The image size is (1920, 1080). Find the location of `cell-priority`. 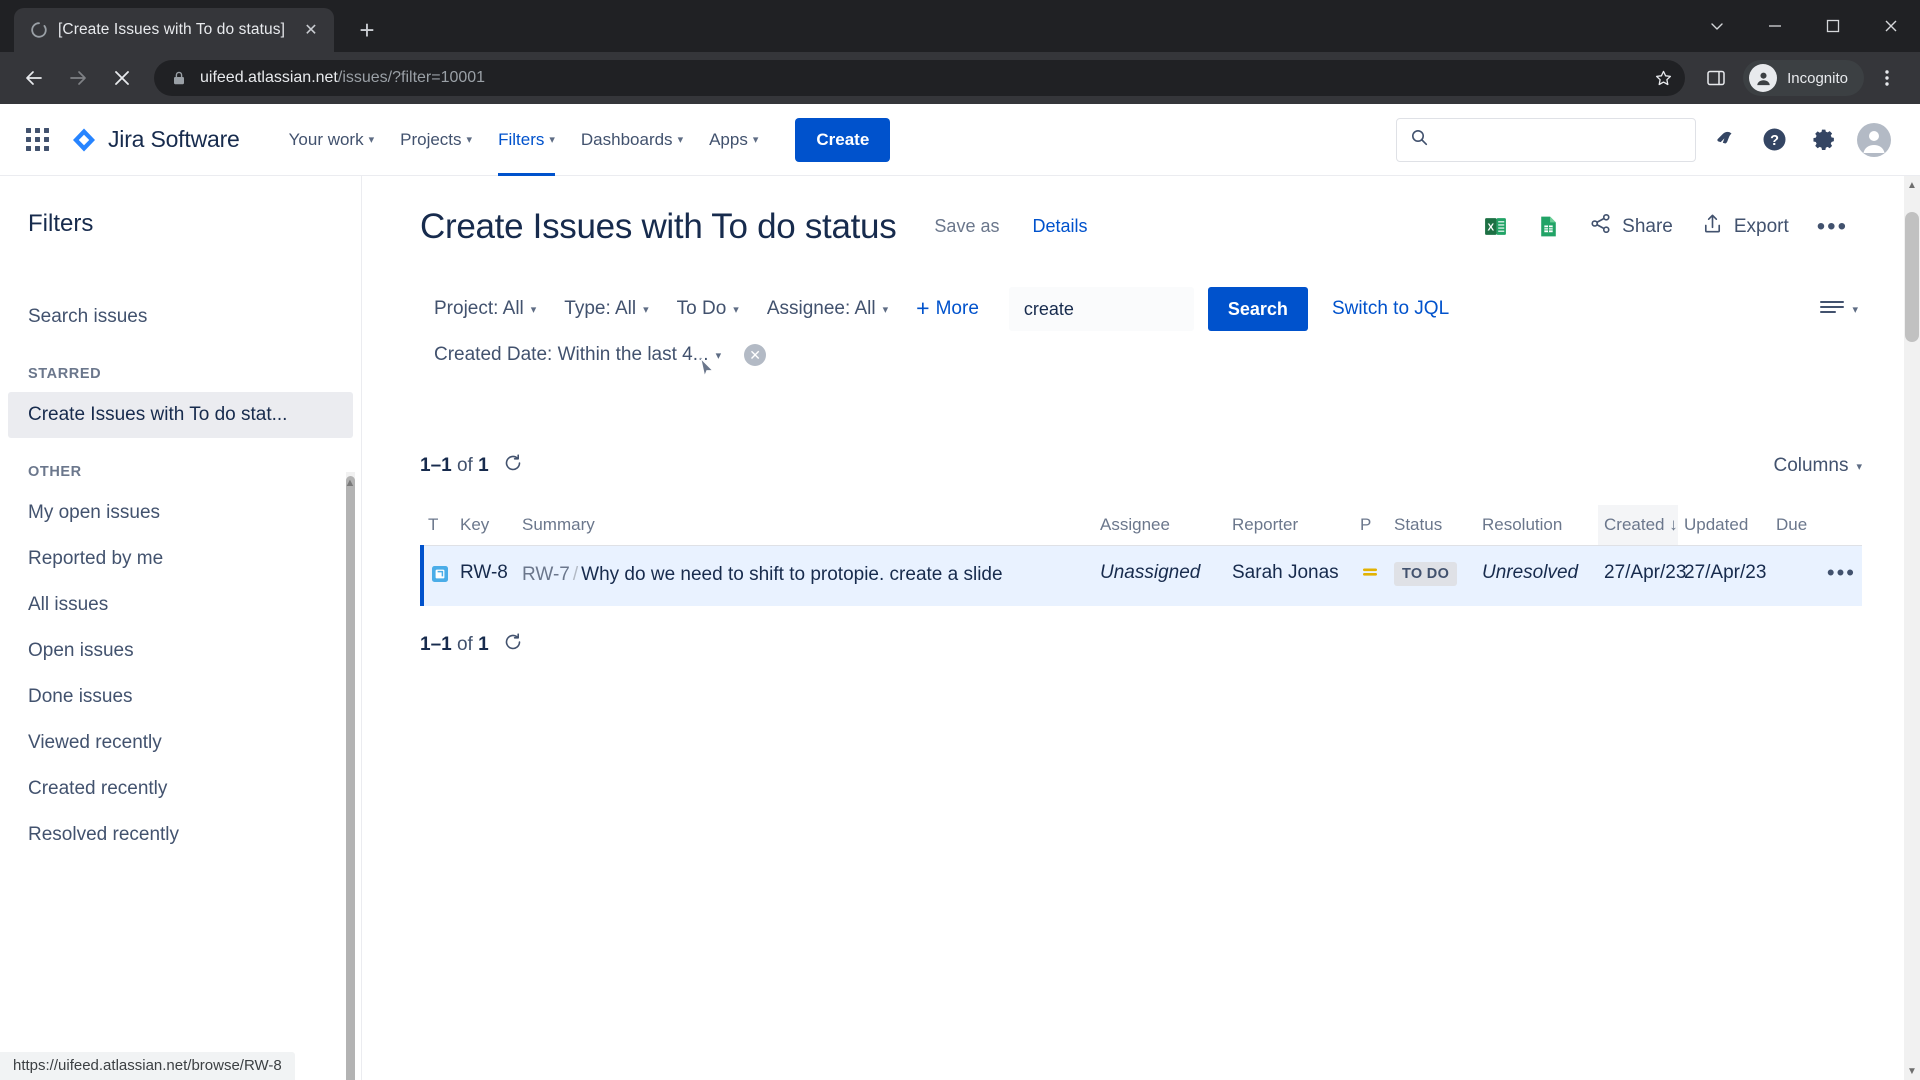

cell-priority is located at coordinates (1371, 576).